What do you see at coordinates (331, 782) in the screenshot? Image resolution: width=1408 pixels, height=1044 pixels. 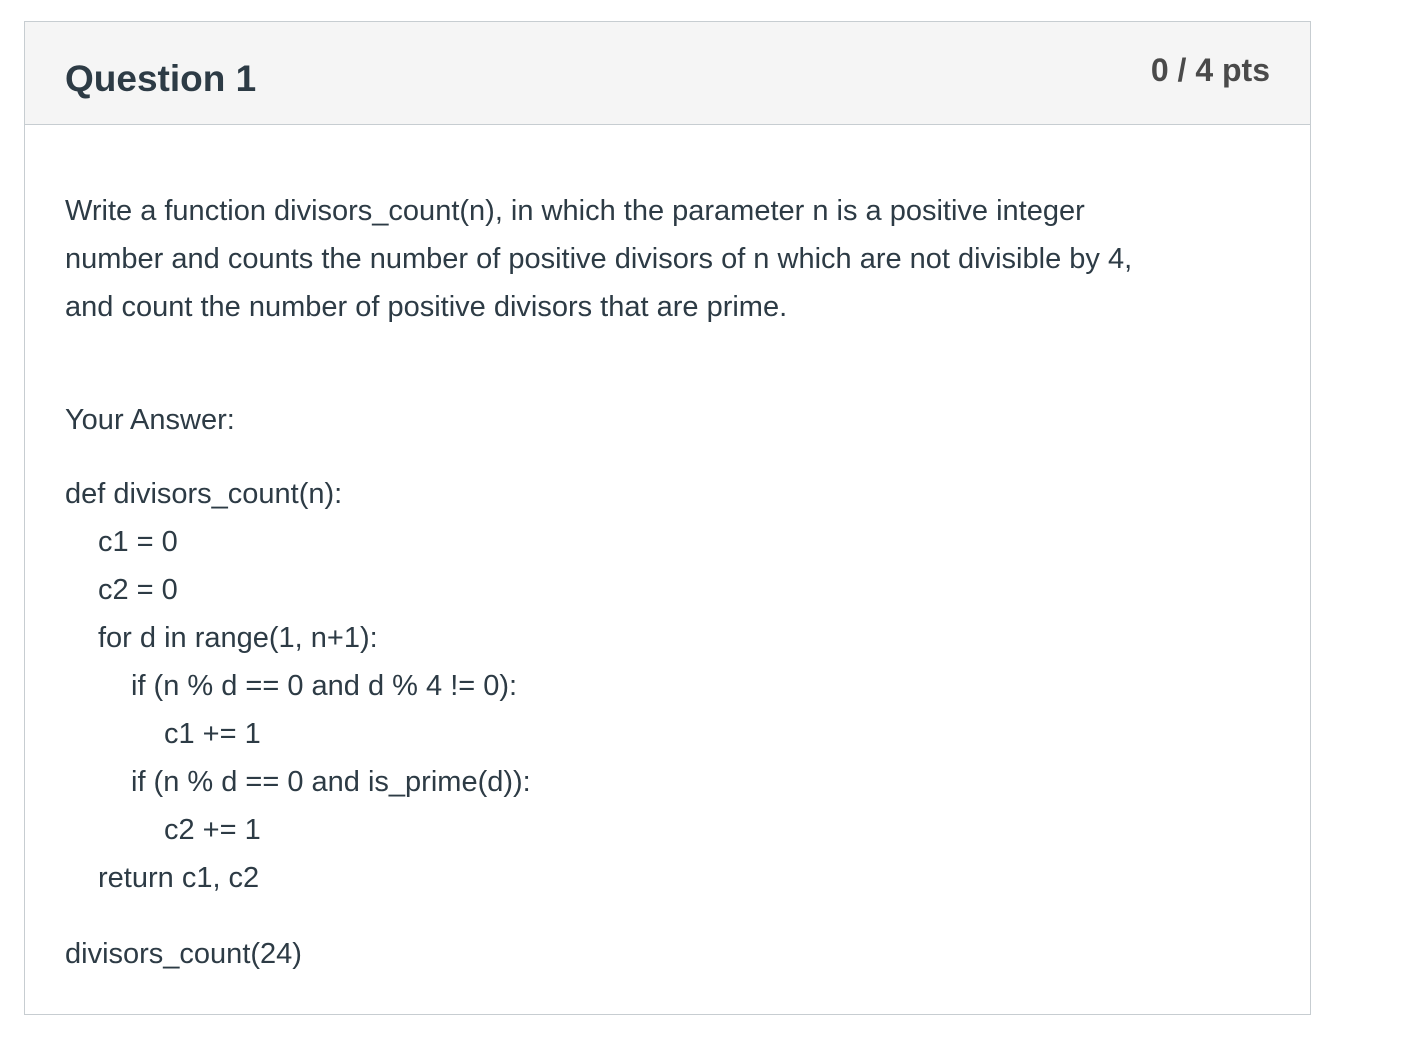 I see `code-line: if (n % d == 0 and is_prime(d)):` at bounding box center [331, 782].